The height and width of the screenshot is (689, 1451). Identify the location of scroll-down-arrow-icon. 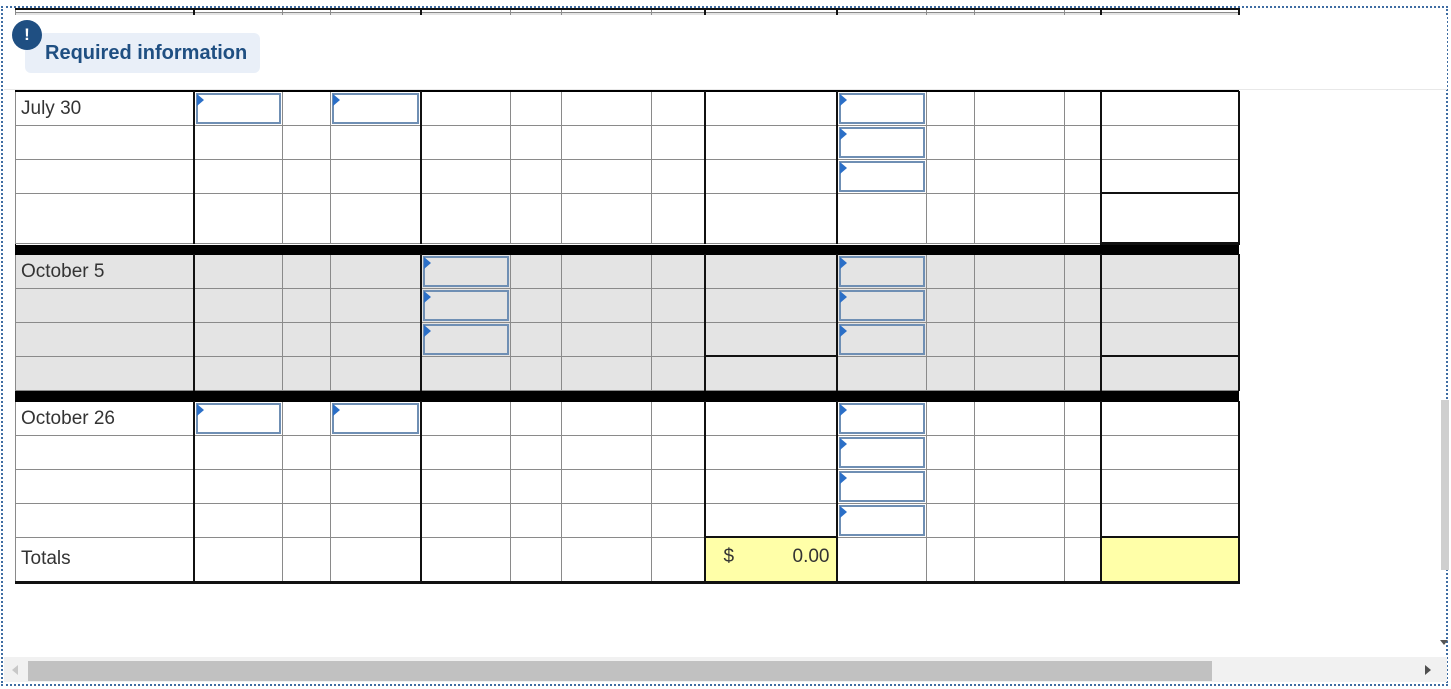
(1444, 642).